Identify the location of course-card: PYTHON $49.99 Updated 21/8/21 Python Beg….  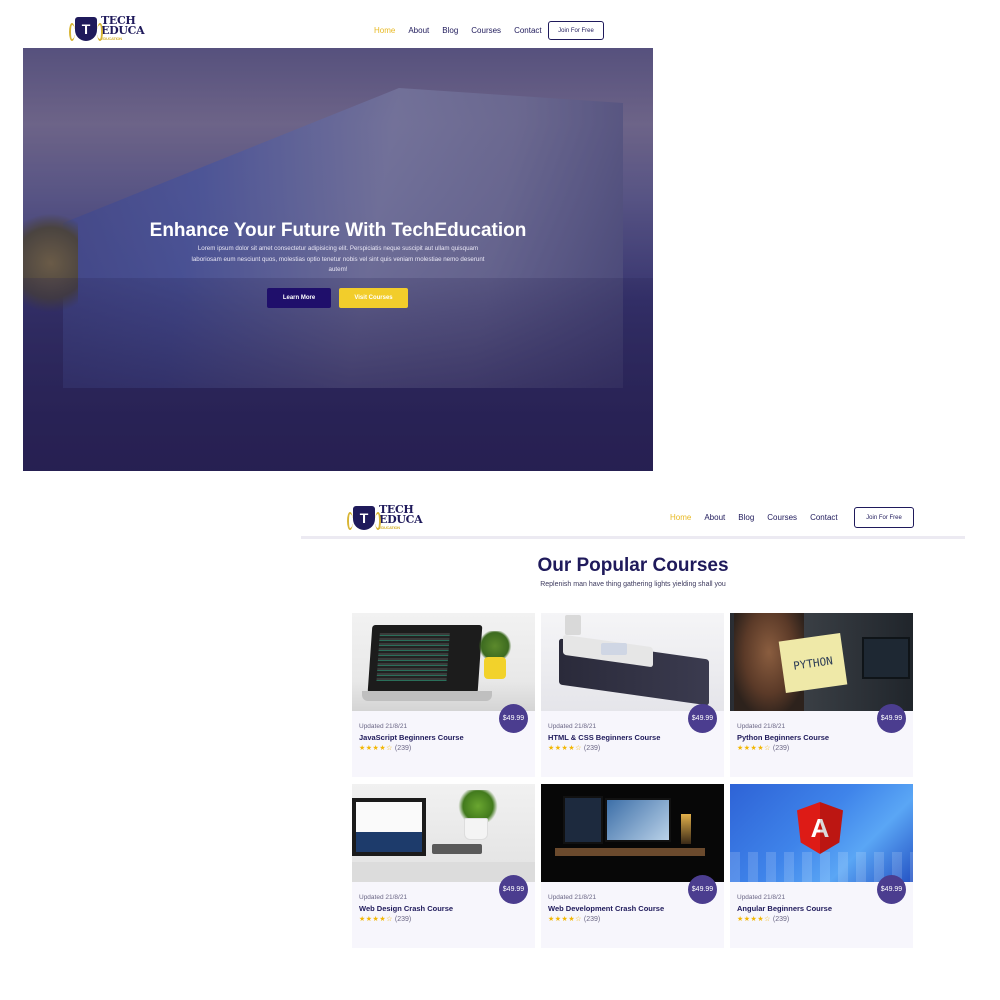
(821, 695).